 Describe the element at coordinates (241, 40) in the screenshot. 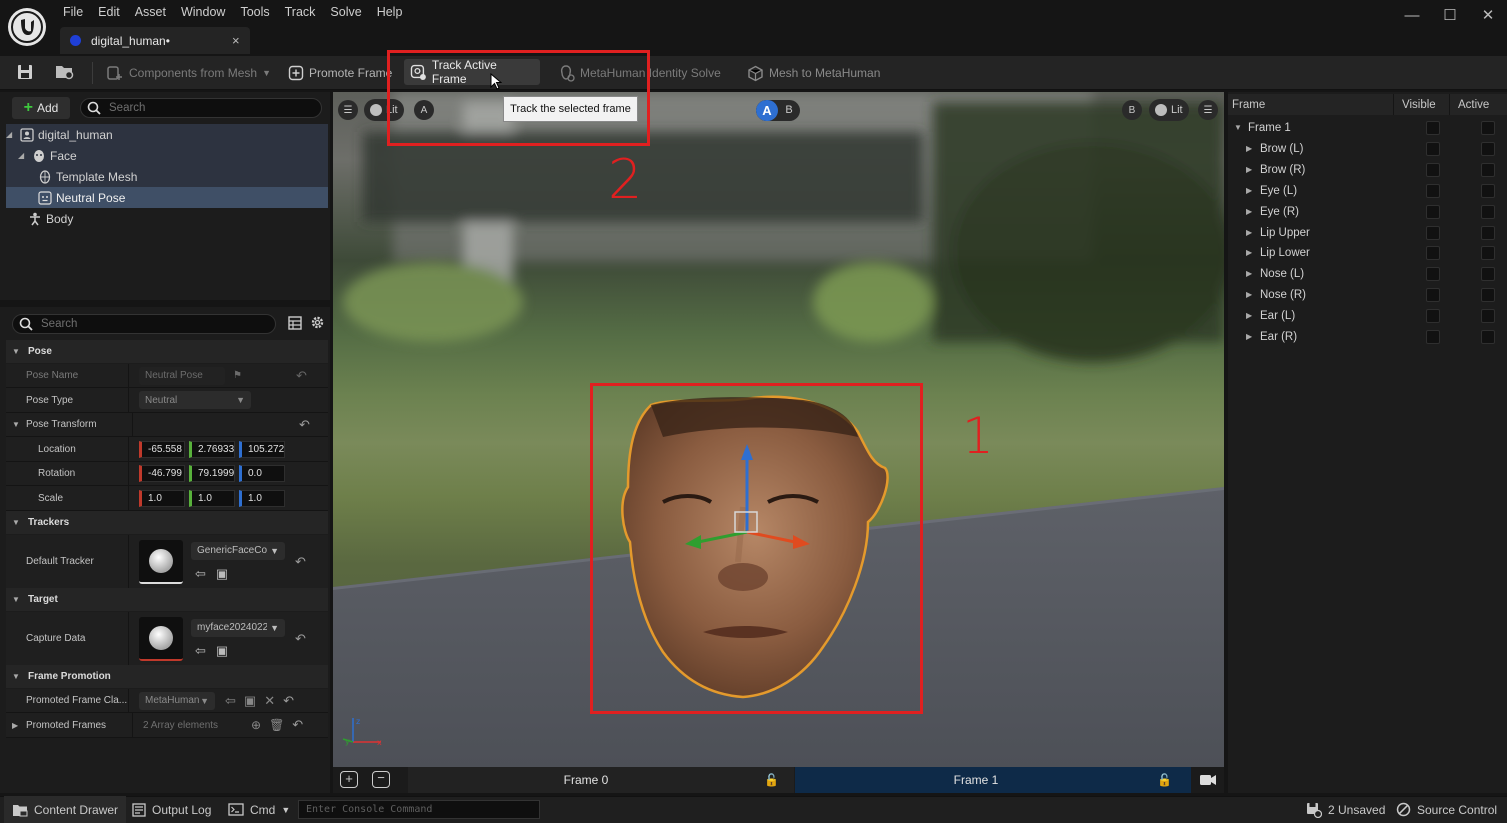

I see `close-tab-icon: ×` at that location.